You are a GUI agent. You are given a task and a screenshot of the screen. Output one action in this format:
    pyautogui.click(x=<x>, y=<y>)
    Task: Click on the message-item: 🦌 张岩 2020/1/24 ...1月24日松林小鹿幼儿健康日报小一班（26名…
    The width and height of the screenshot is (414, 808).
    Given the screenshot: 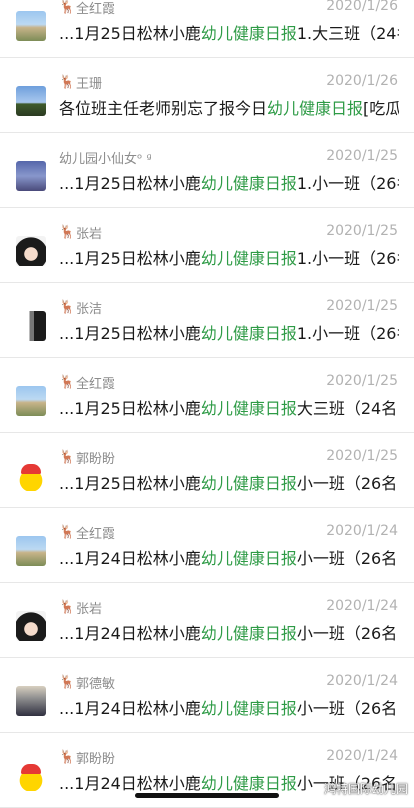 What is the action you would take?
    pyautogui.click(x=207, y=620)
    